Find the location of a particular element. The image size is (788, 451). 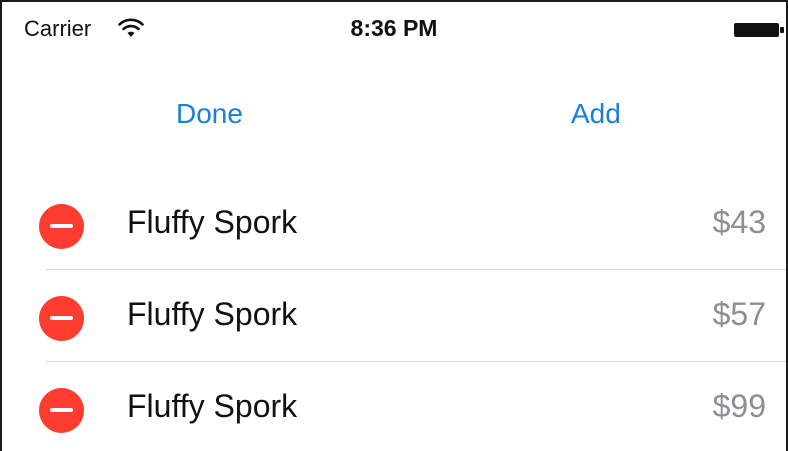

battery-icon is located at coordinates (759, 30).